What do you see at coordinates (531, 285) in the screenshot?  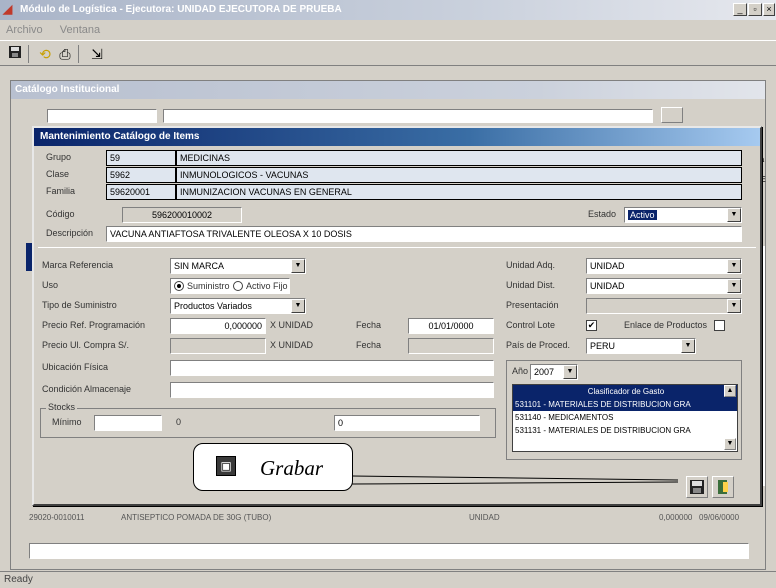 I see `unidad-dist-label: Unidad Dist.` at bounding box center [531, 285].